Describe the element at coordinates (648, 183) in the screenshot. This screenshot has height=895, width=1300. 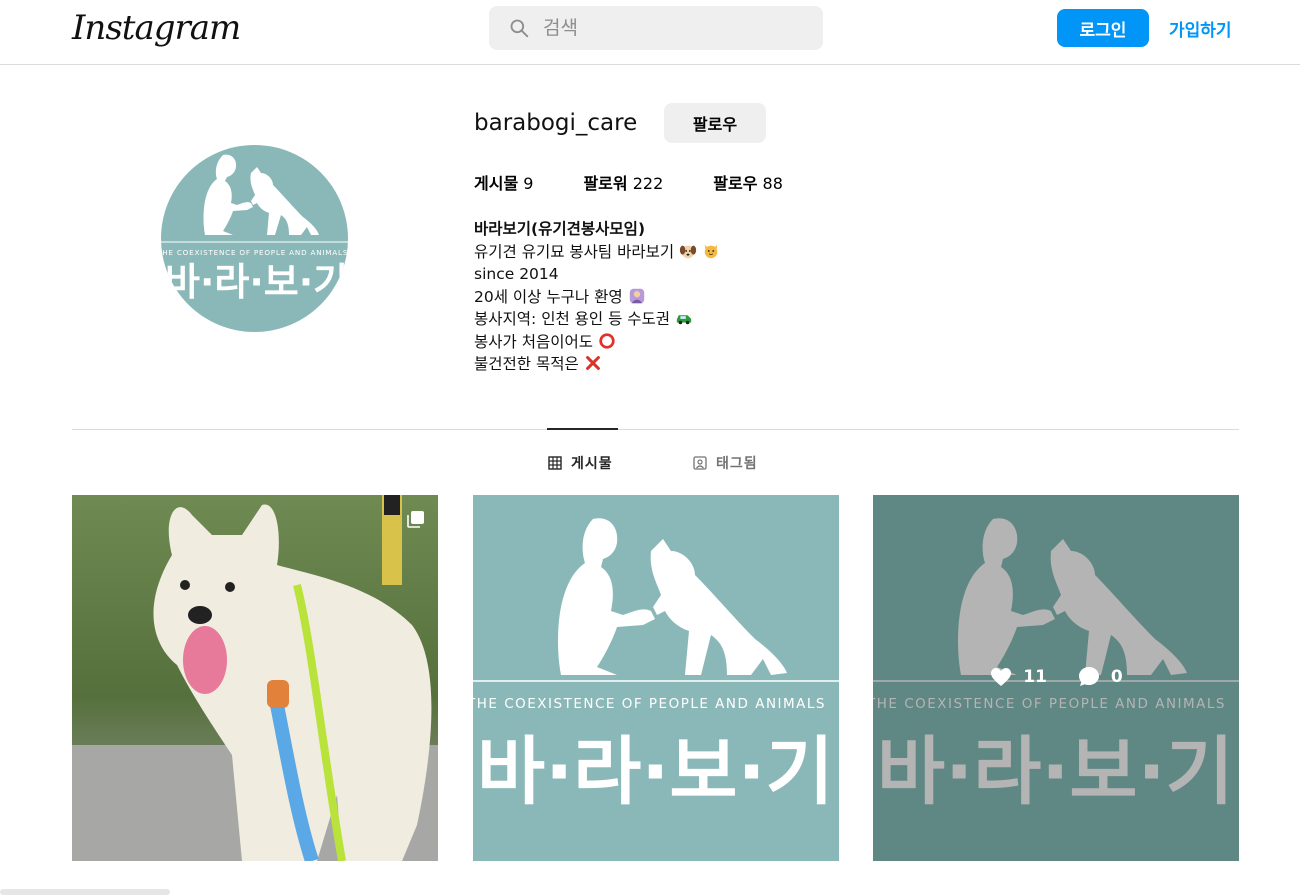
I see `followers-count-value: 222` at that location.